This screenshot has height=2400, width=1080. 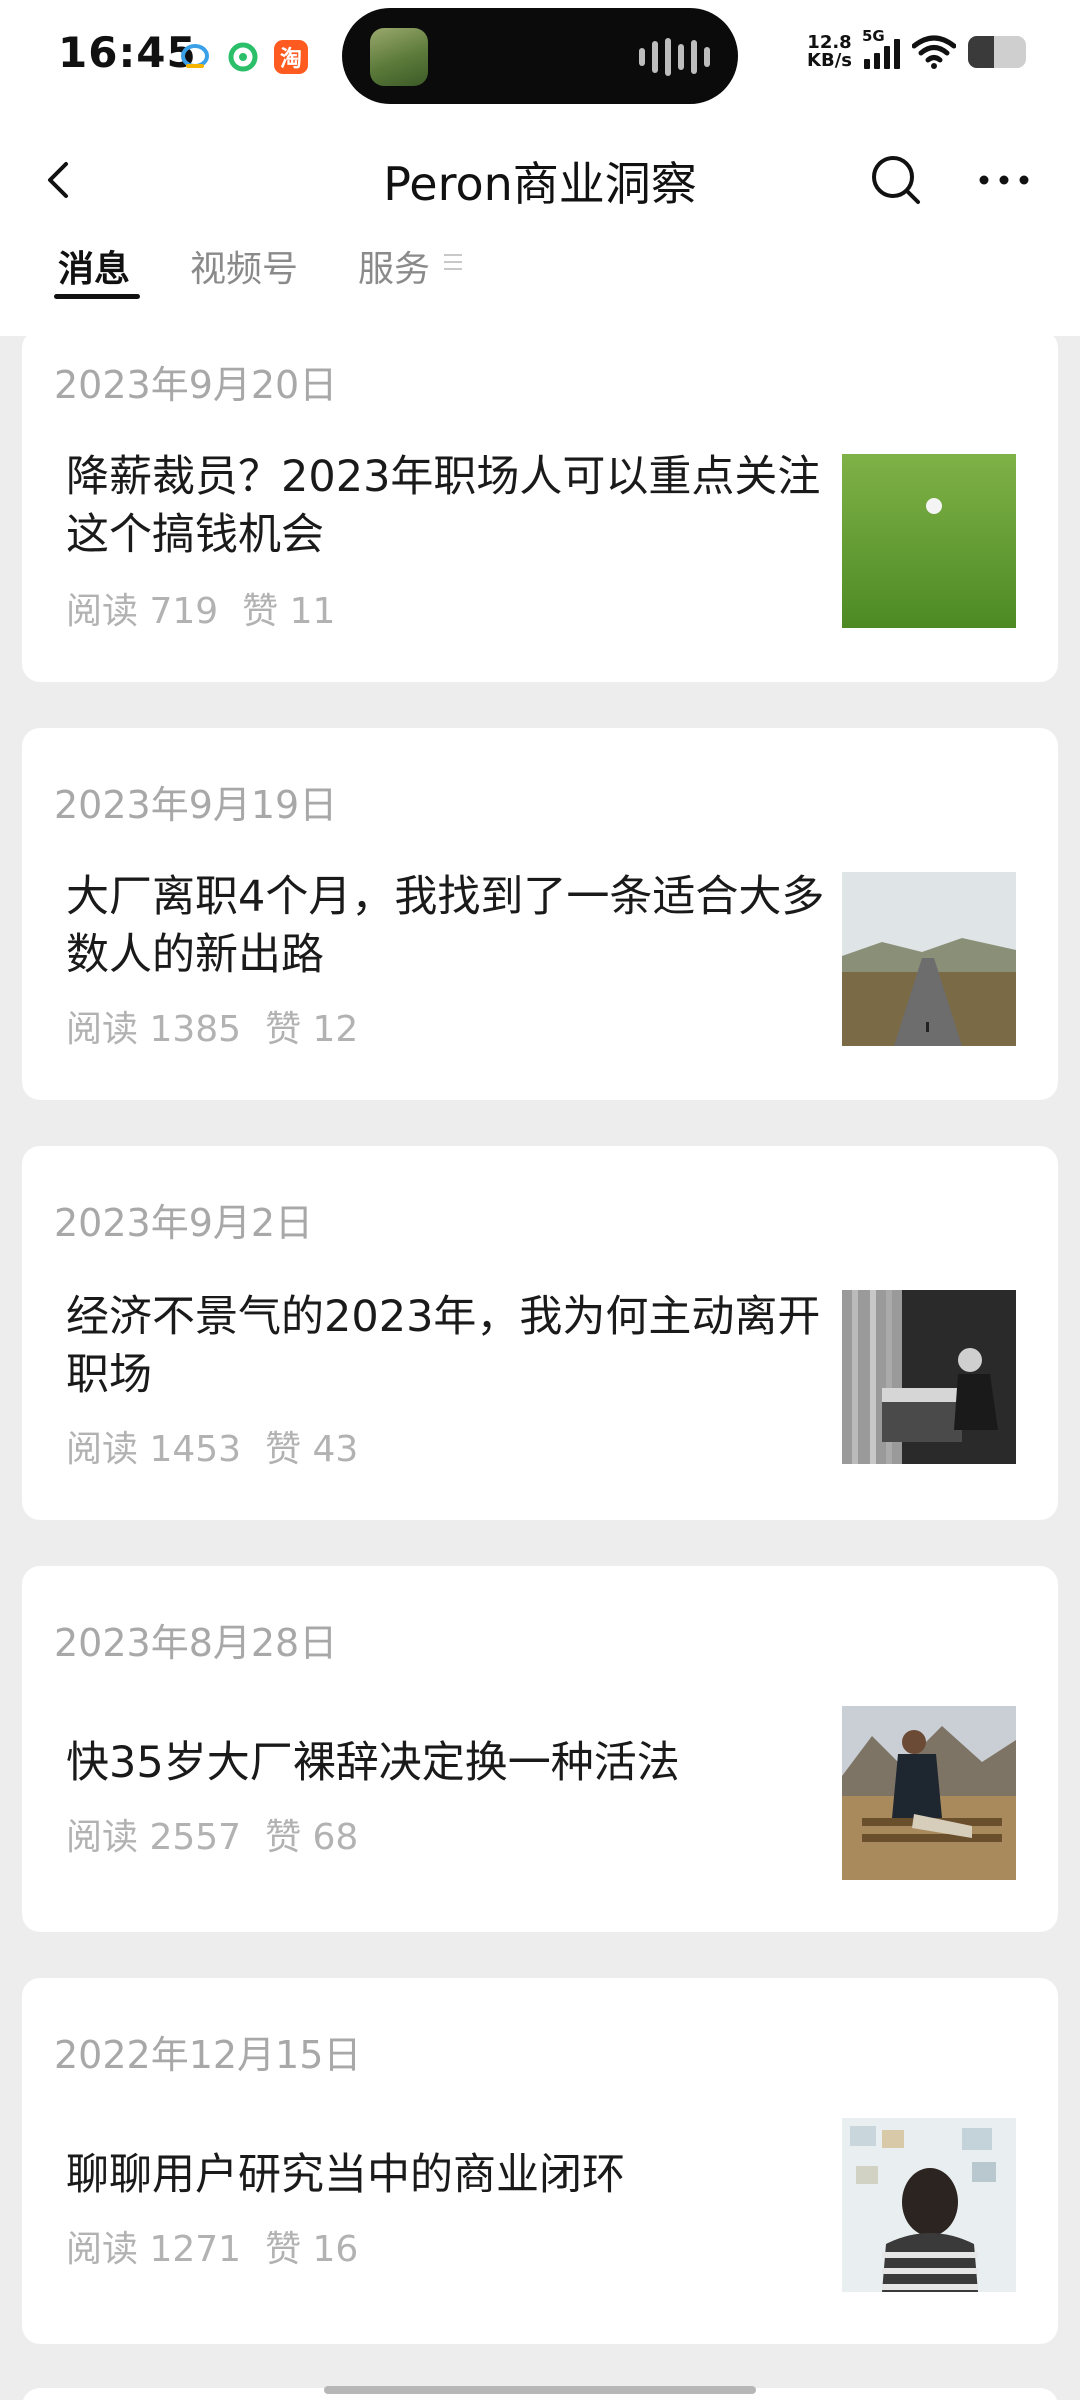 I want to click on audio-wave-icon, so click(x=674, y=57).